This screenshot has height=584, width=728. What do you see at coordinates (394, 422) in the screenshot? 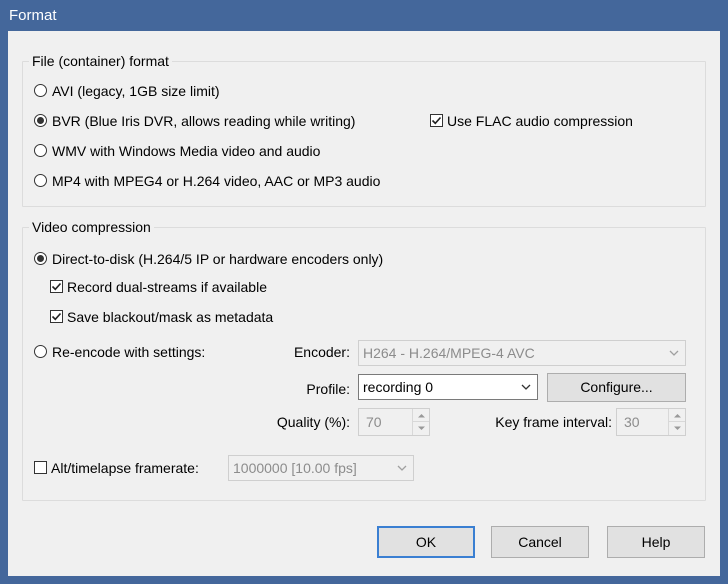
I see `quality-spinner: 70` at bounding box center [394, 422].